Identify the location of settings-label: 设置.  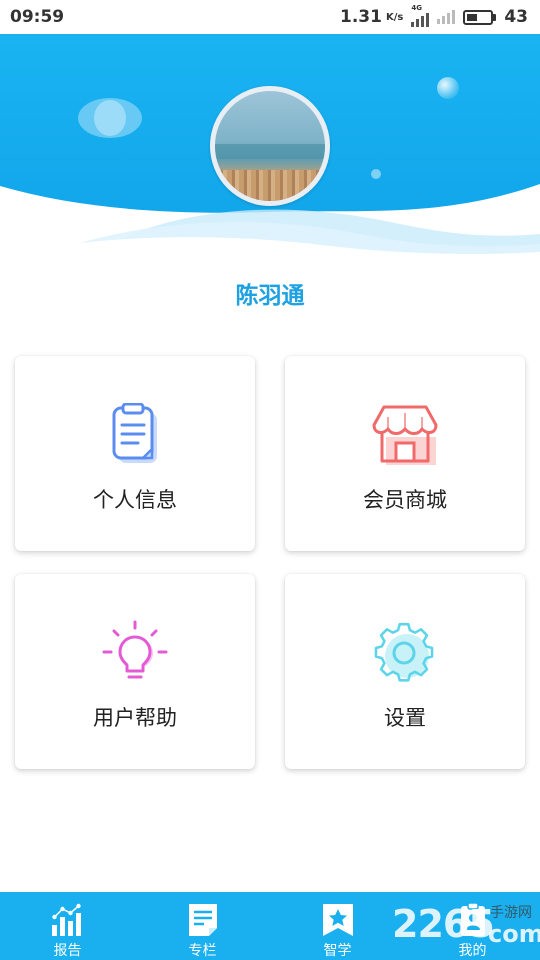
(405, 718).